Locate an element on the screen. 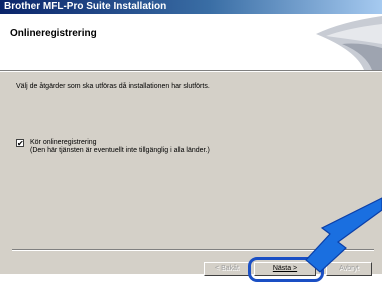 This screenshot has width=382, height=286. back-button: < Bakåt is located at coordinates (227, 269).